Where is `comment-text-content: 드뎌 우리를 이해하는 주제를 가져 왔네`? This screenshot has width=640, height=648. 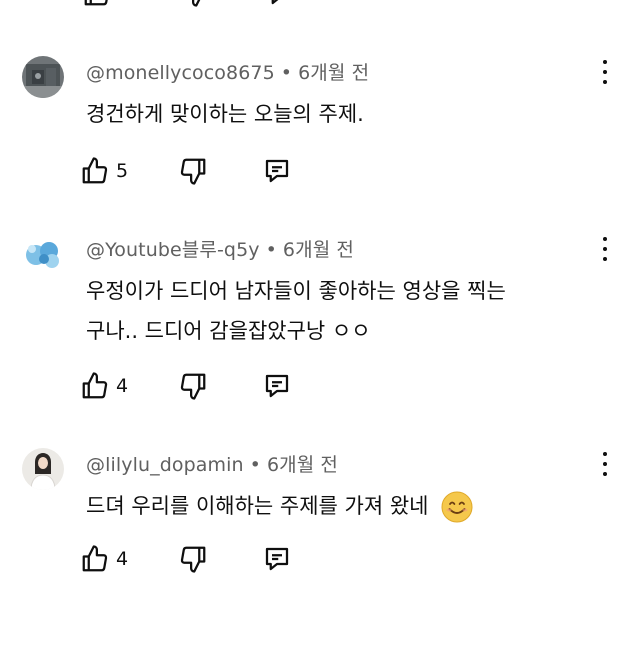 comment-text-content: 드뎌 우리를 이해하는 주제를 가져 왔네 is located at coordinates (257, 506).